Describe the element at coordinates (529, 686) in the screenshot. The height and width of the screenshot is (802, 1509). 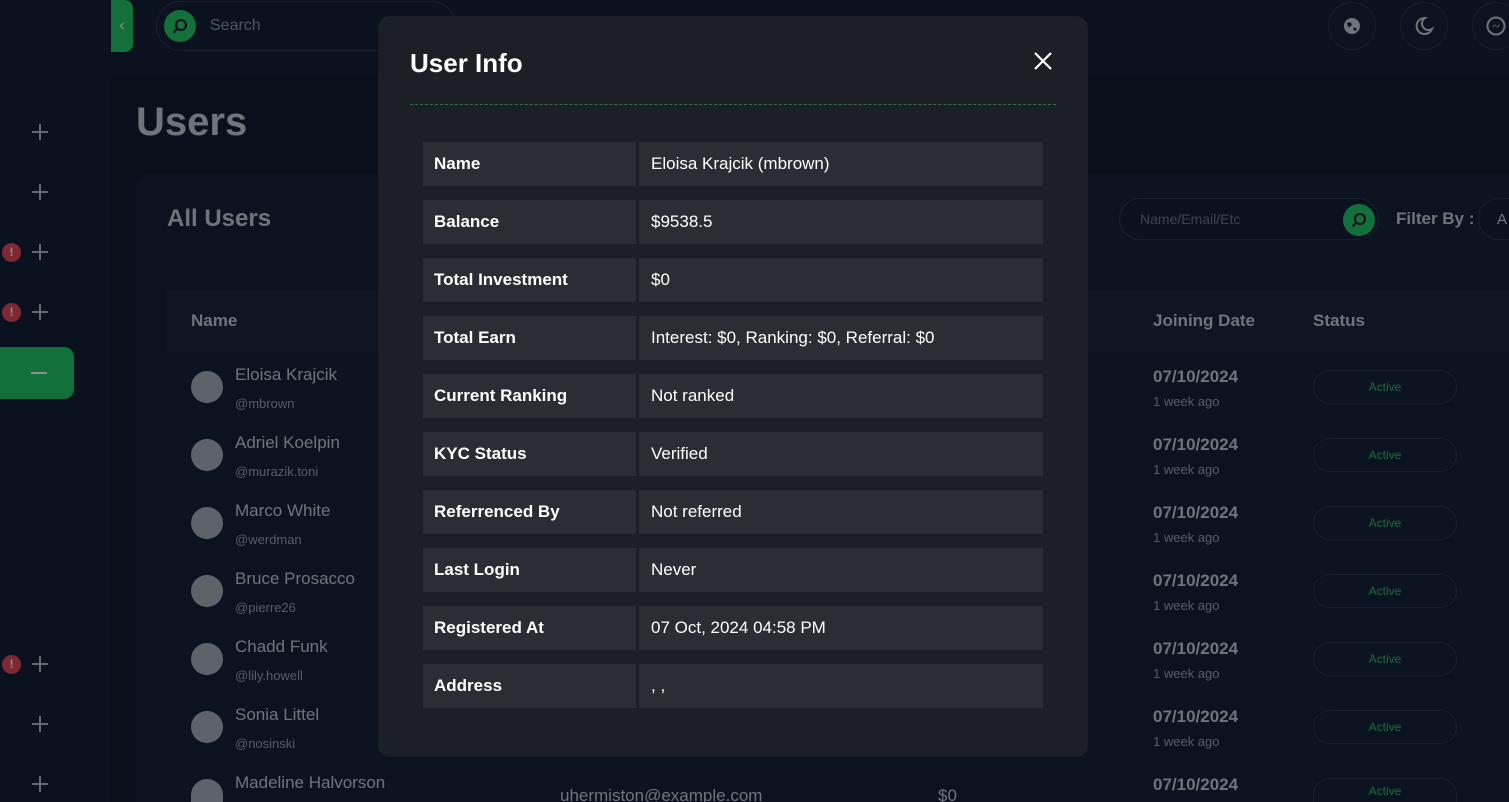
I see `info-label: Address` at that location.